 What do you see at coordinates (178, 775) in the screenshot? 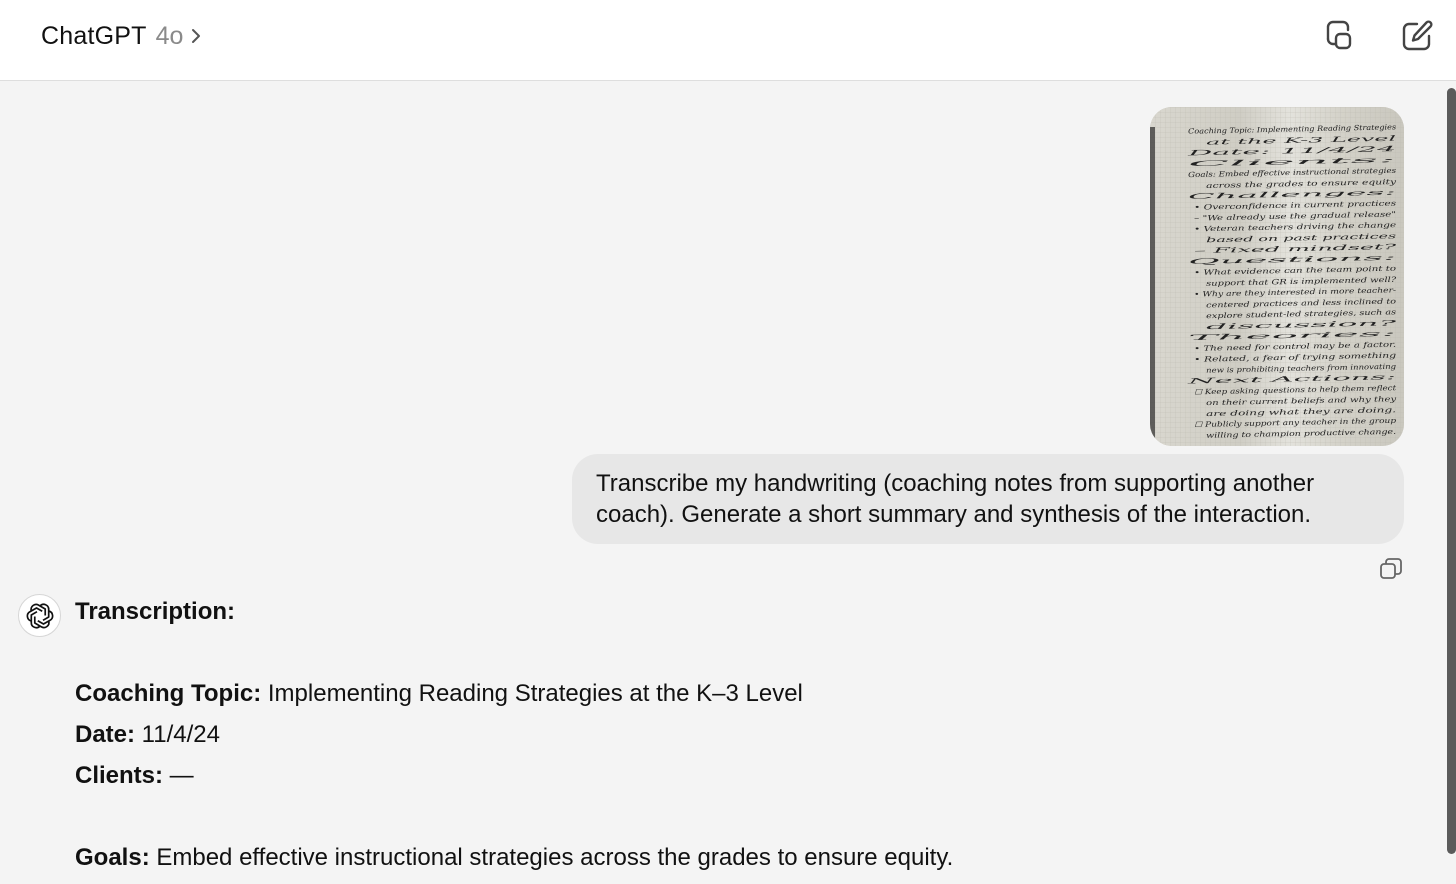
I see `field-value: —` at bounding box center [178, 775].